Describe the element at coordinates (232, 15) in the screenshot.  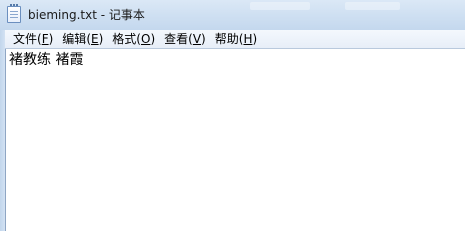
I see `title-bar: bieming.txt - 记事本` at that location.